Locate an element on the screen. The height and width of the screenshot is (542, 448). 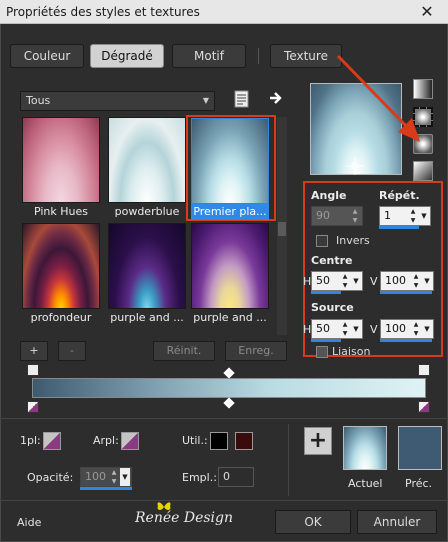
center-h-spinner: 50 ▲ ▼ ▼ is located at coordinates (337, 281).